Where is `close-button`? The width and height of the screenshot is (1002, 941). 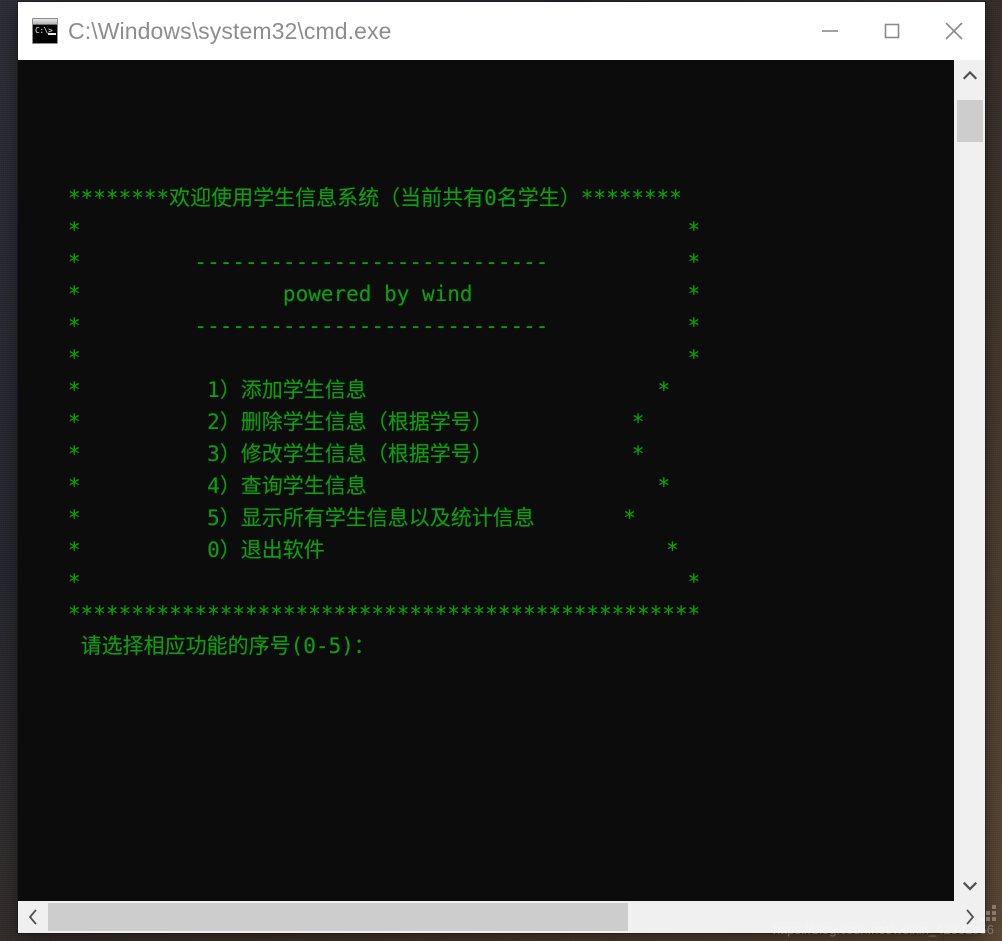 close-button is located at coordinates (954, 31).